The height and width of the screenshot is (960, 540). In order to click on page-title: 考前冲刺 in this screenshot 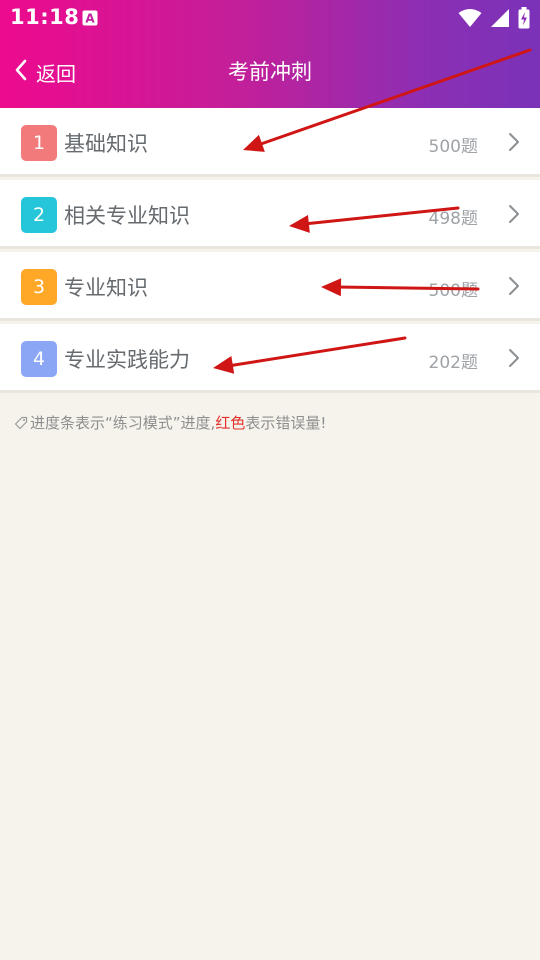, I will do `click(270, 72)`.